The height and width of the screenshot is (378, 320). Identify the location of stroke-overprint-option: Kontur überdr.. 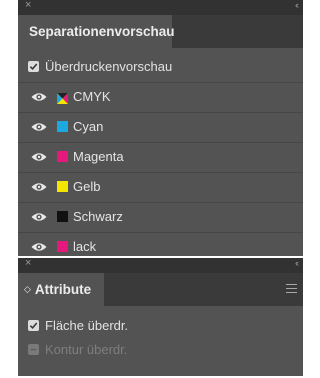
(77, 349).